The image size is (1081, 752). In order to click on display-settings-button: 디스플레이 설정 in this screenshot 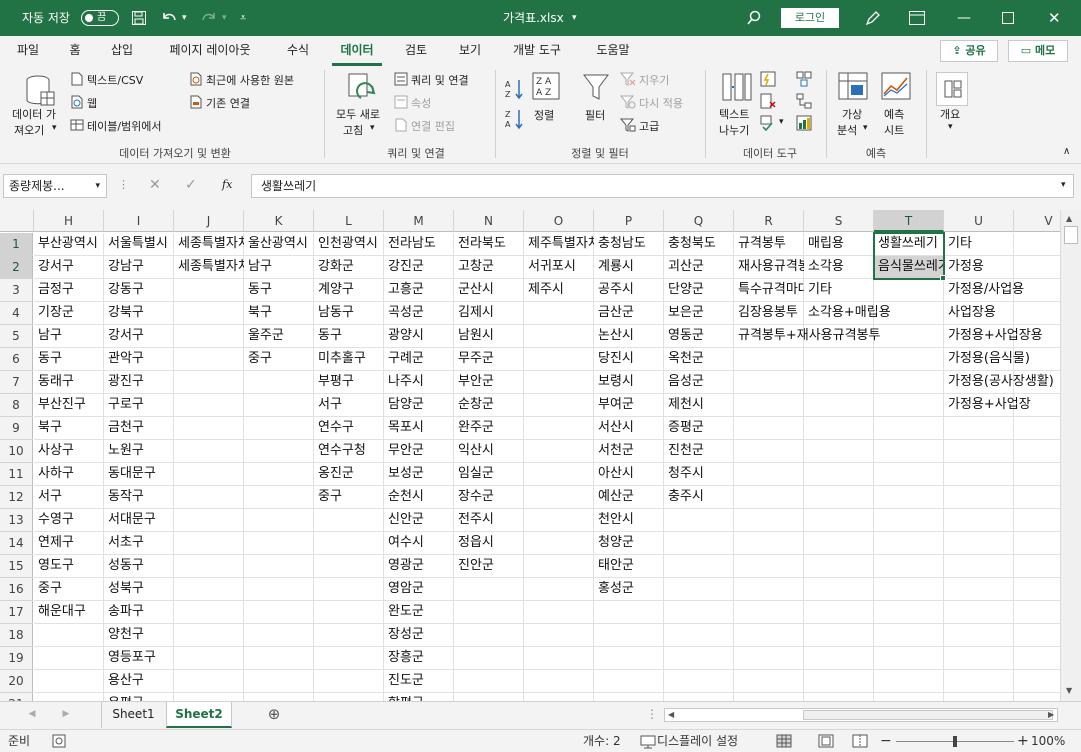, I will do `click(697, 741)`.